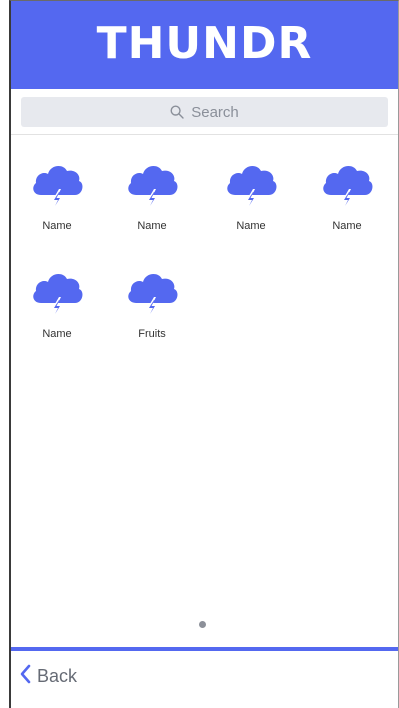 The image size is (399, 708). I want to click on app-header: THUNDR, so click(204, 45).